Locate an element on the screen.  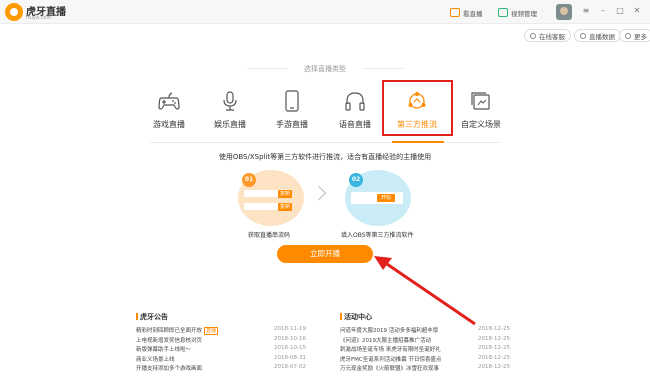
step-label: 填入OBS等第三方推流软件 is located at coordinates (377, 235).